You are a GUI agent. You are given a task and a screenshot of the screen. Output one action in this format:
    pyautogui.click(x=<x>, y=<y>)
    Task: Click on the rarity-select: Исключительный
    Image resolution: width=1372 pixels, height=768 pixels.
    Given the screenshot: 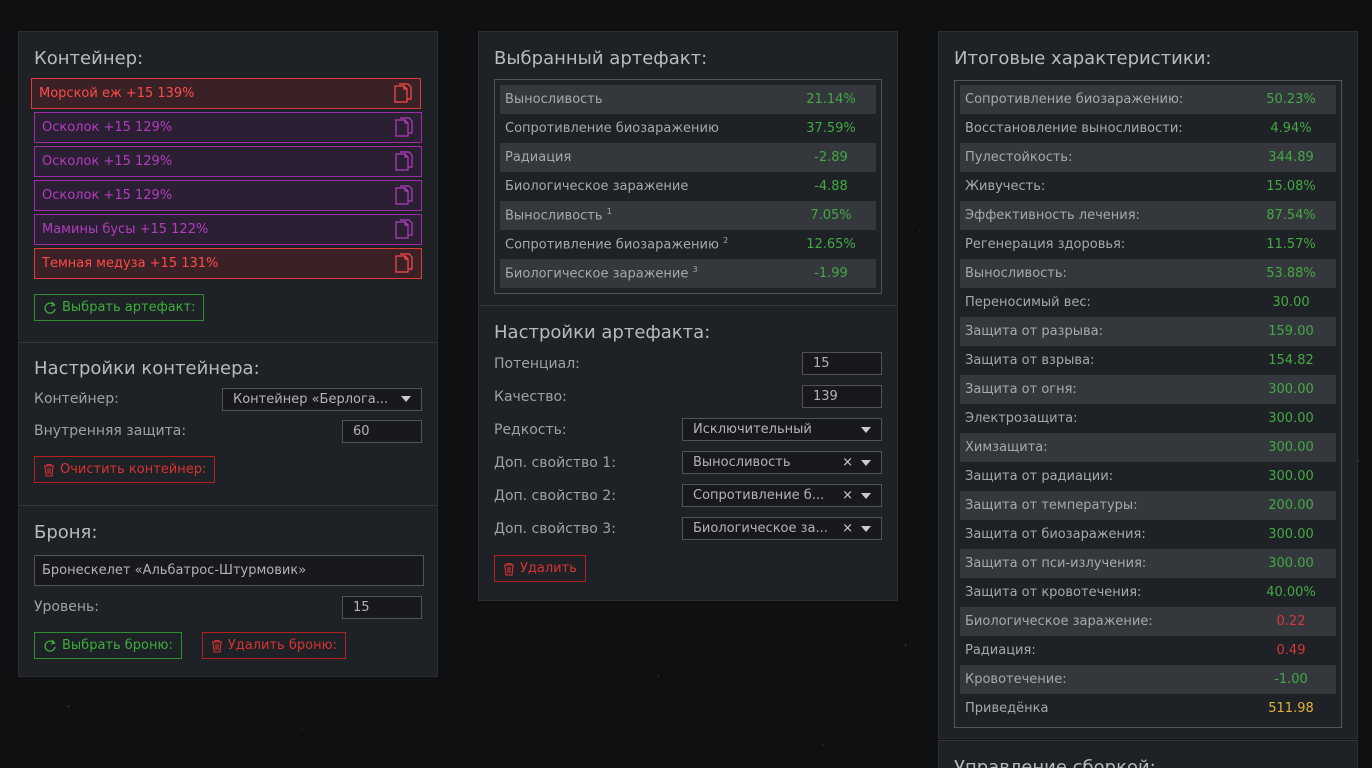 What is the action you would take?
    pyautogui.click(x=782, y=429)
    